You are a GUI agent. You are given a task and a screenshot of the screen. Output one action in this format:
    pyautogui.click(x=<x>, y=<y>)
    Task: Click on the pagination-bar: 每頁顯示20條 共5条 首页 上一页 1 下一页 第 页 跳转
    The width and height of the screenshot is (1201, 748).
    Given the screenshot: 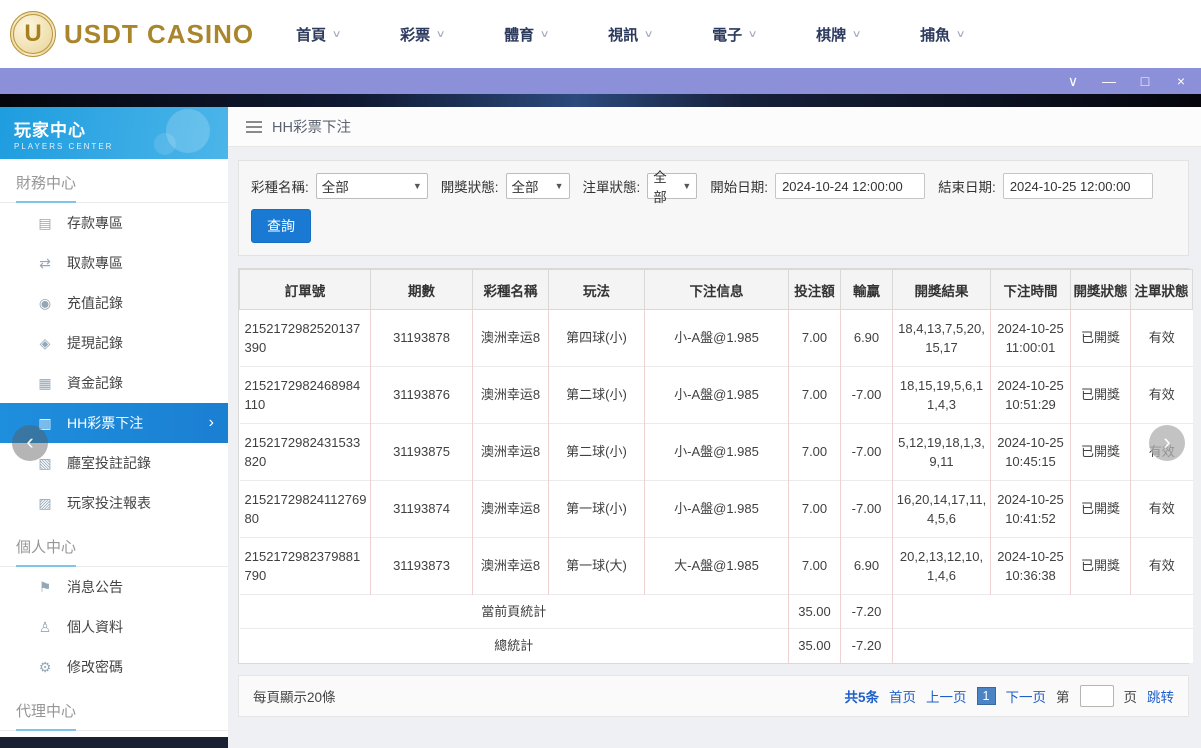 What is the action you would take?
    pyautogui.click(x=713, y=695)
    